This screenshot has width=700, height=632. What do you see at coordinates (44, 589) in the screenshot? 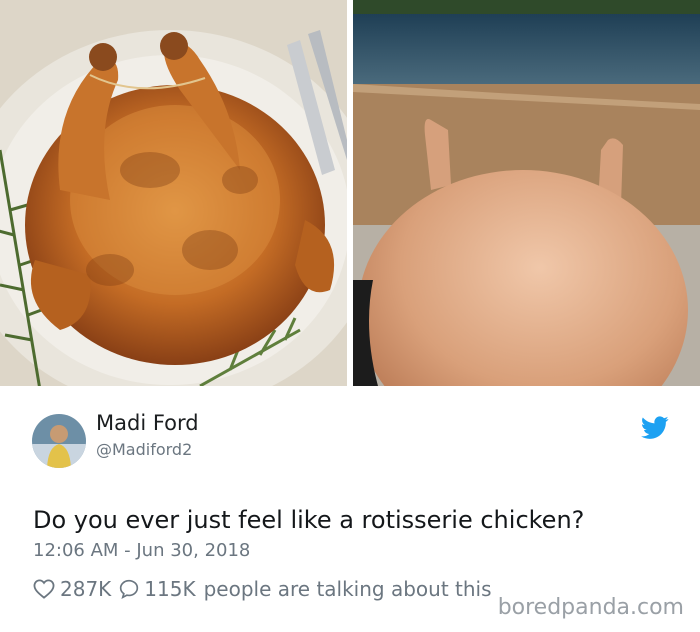
I see `heart-icon` at bounding box center [44, 589].